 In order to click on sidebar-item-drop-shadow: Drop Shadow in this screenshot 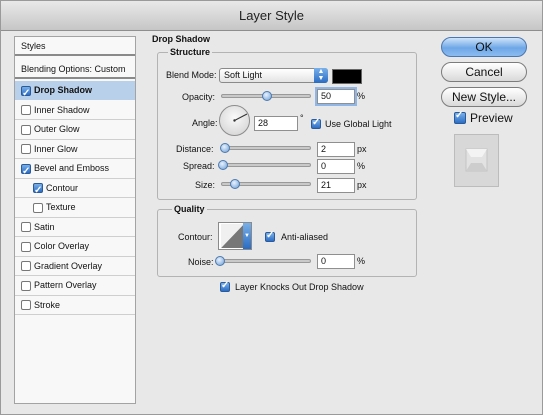, I will do `click(75, 92)`.